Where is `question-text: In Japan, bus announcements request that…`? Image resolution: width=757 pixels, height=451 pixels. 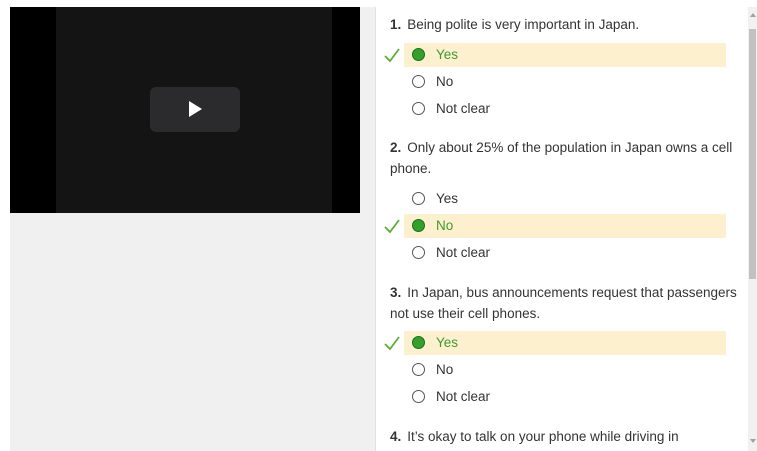
question-text: In Japan, bus announcements request that… is located at coordinates (563, 303).